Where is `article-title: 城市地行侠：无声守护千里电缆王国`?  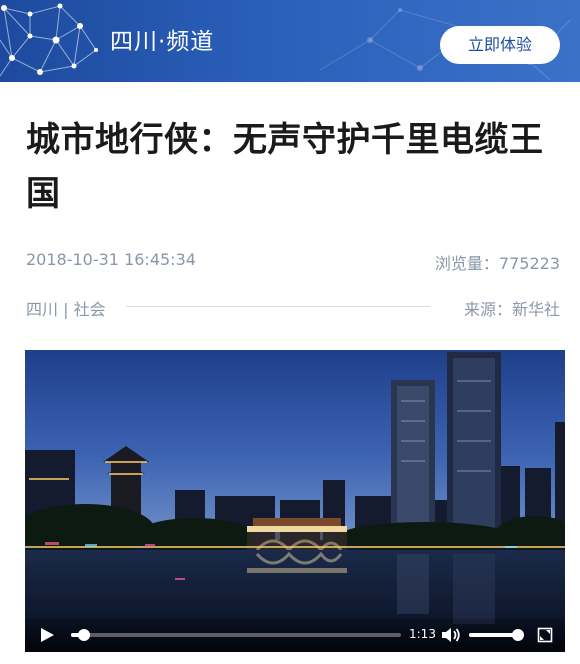 article-title: 城市地行侠：无声守护千里电缆王国 is located at coordinates (285, 167).